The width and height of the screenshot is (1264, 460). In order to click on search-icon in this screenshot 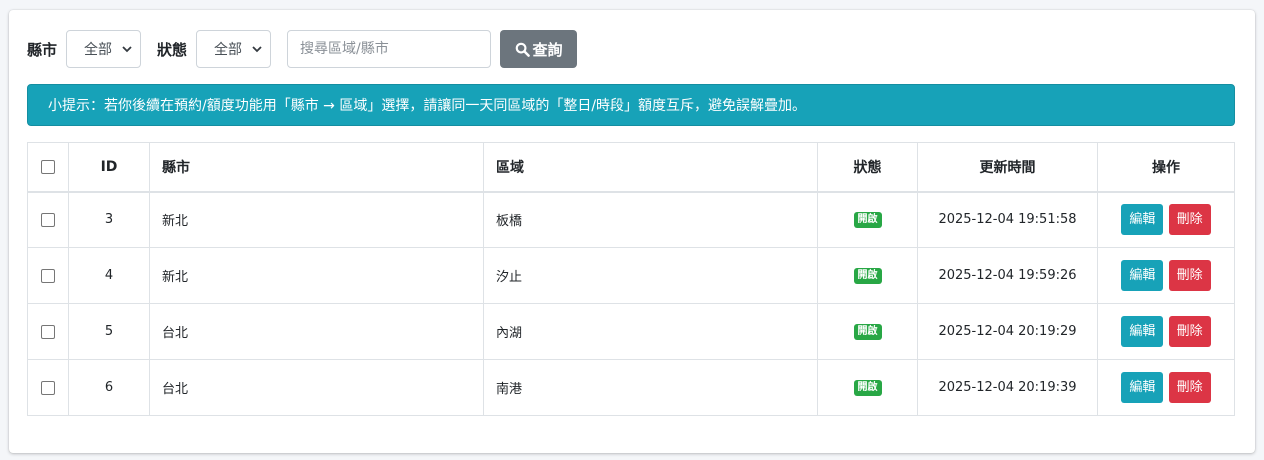, I will do `click(522, 49)`.